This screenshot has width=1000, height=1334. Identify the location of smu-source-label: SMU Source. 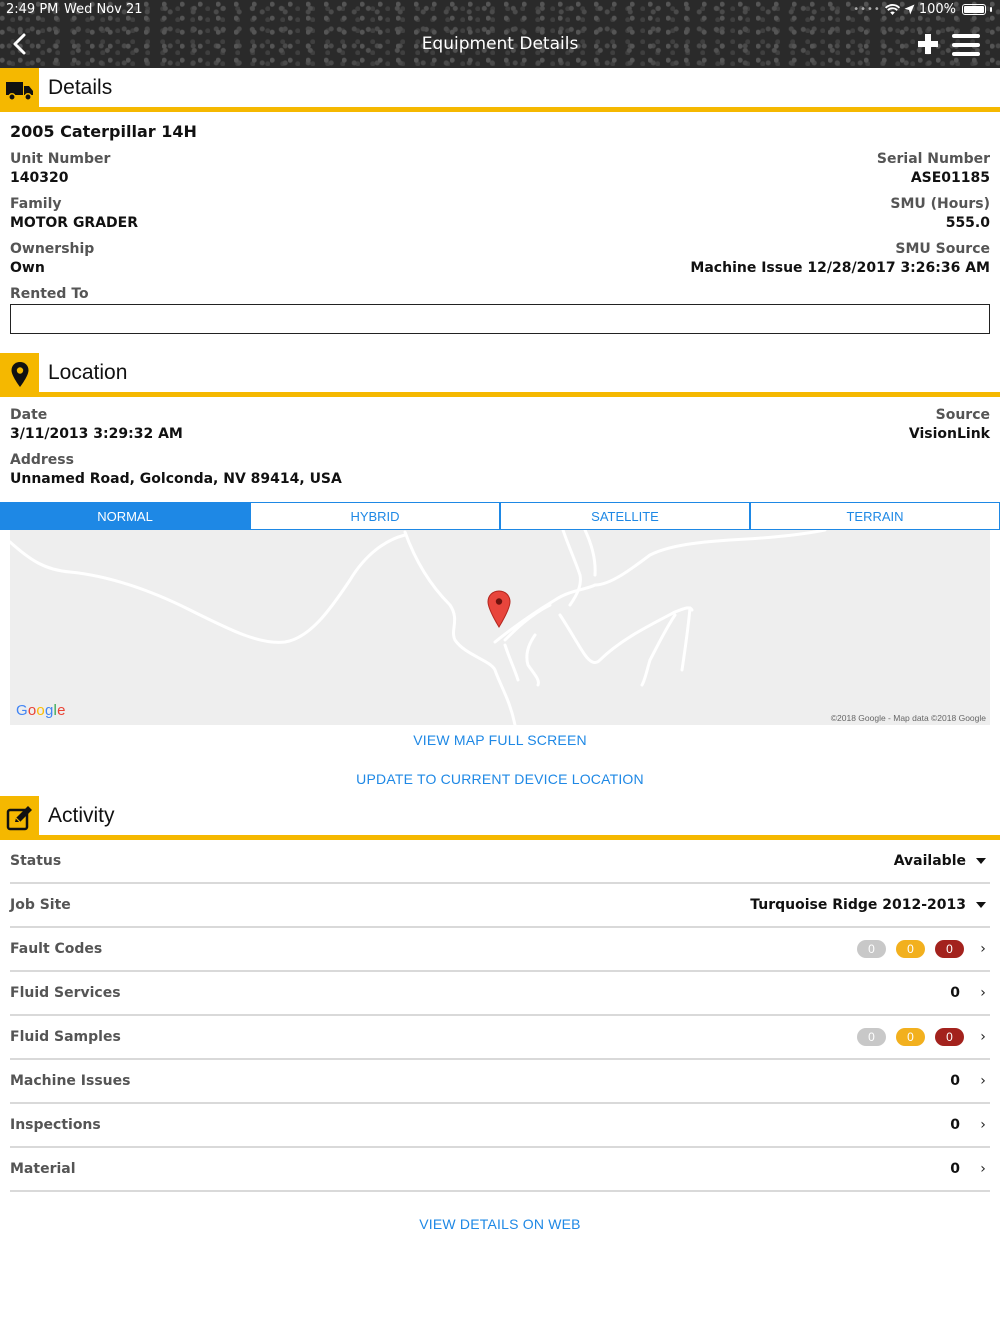
(942, 249).